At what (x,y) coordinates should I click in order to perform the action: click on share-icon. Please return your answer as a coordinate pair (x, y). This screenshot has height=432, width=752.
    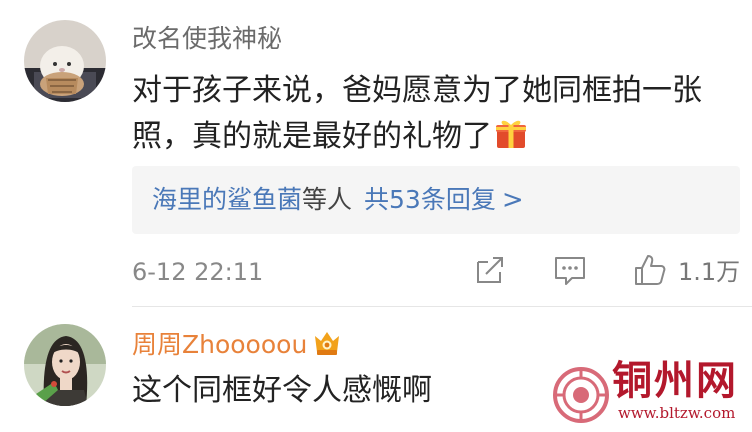
    Looking at the image, I should click on (490, 270).